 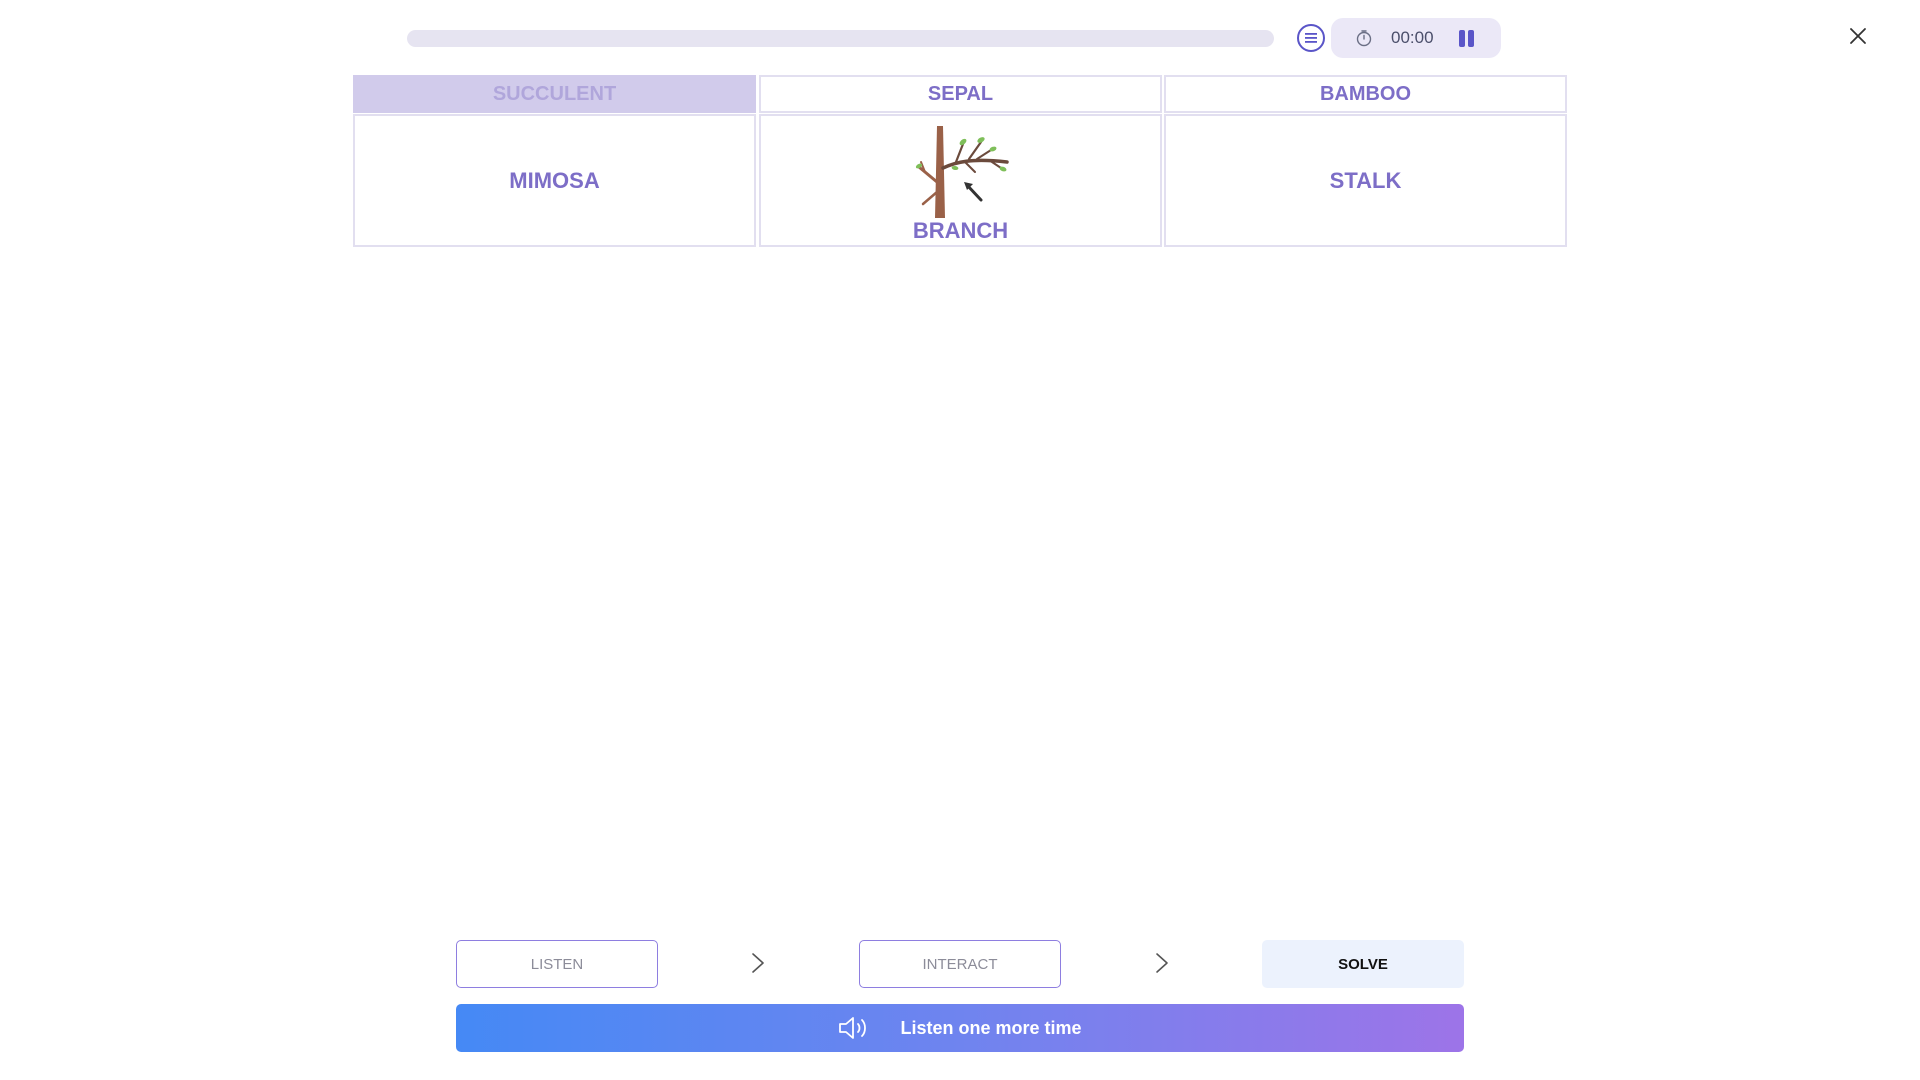 I want to click on pause-button, so click(x=1467, y=38).